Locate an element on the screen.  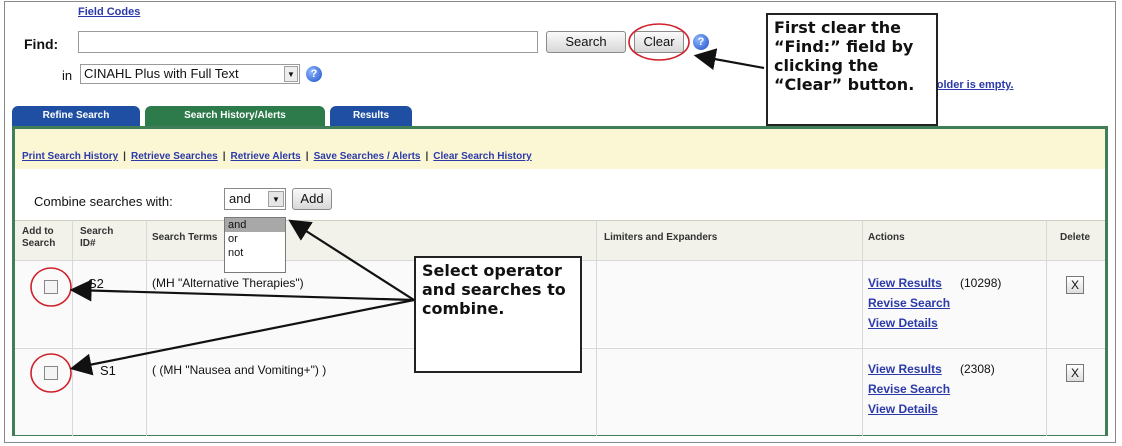
add-button: Add is located at coordinates (312, 199).